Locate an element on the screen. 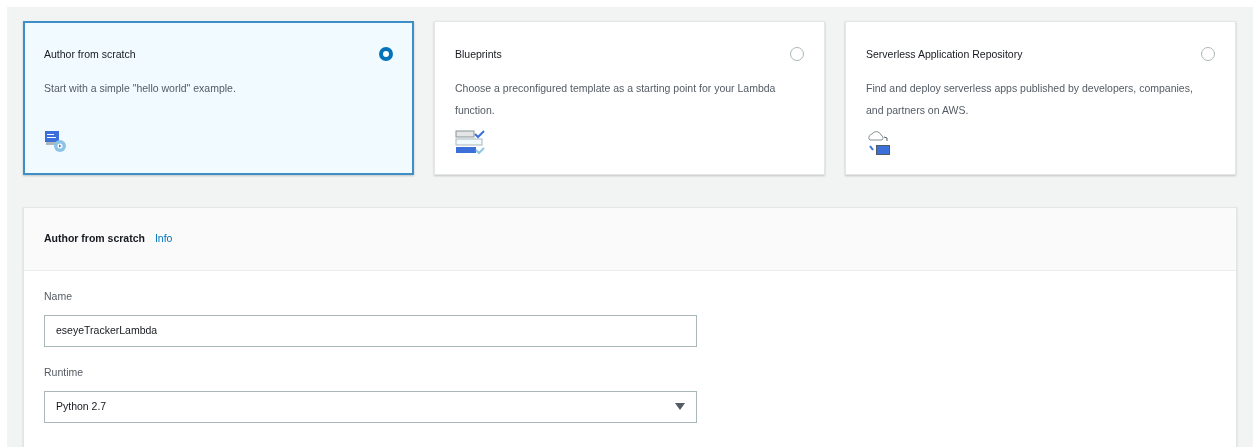 The height and width of the screenshot is (447, 1253). option-card: Author from scratch Start with a simple "hello world" example. is located at coordinates (218, 98).